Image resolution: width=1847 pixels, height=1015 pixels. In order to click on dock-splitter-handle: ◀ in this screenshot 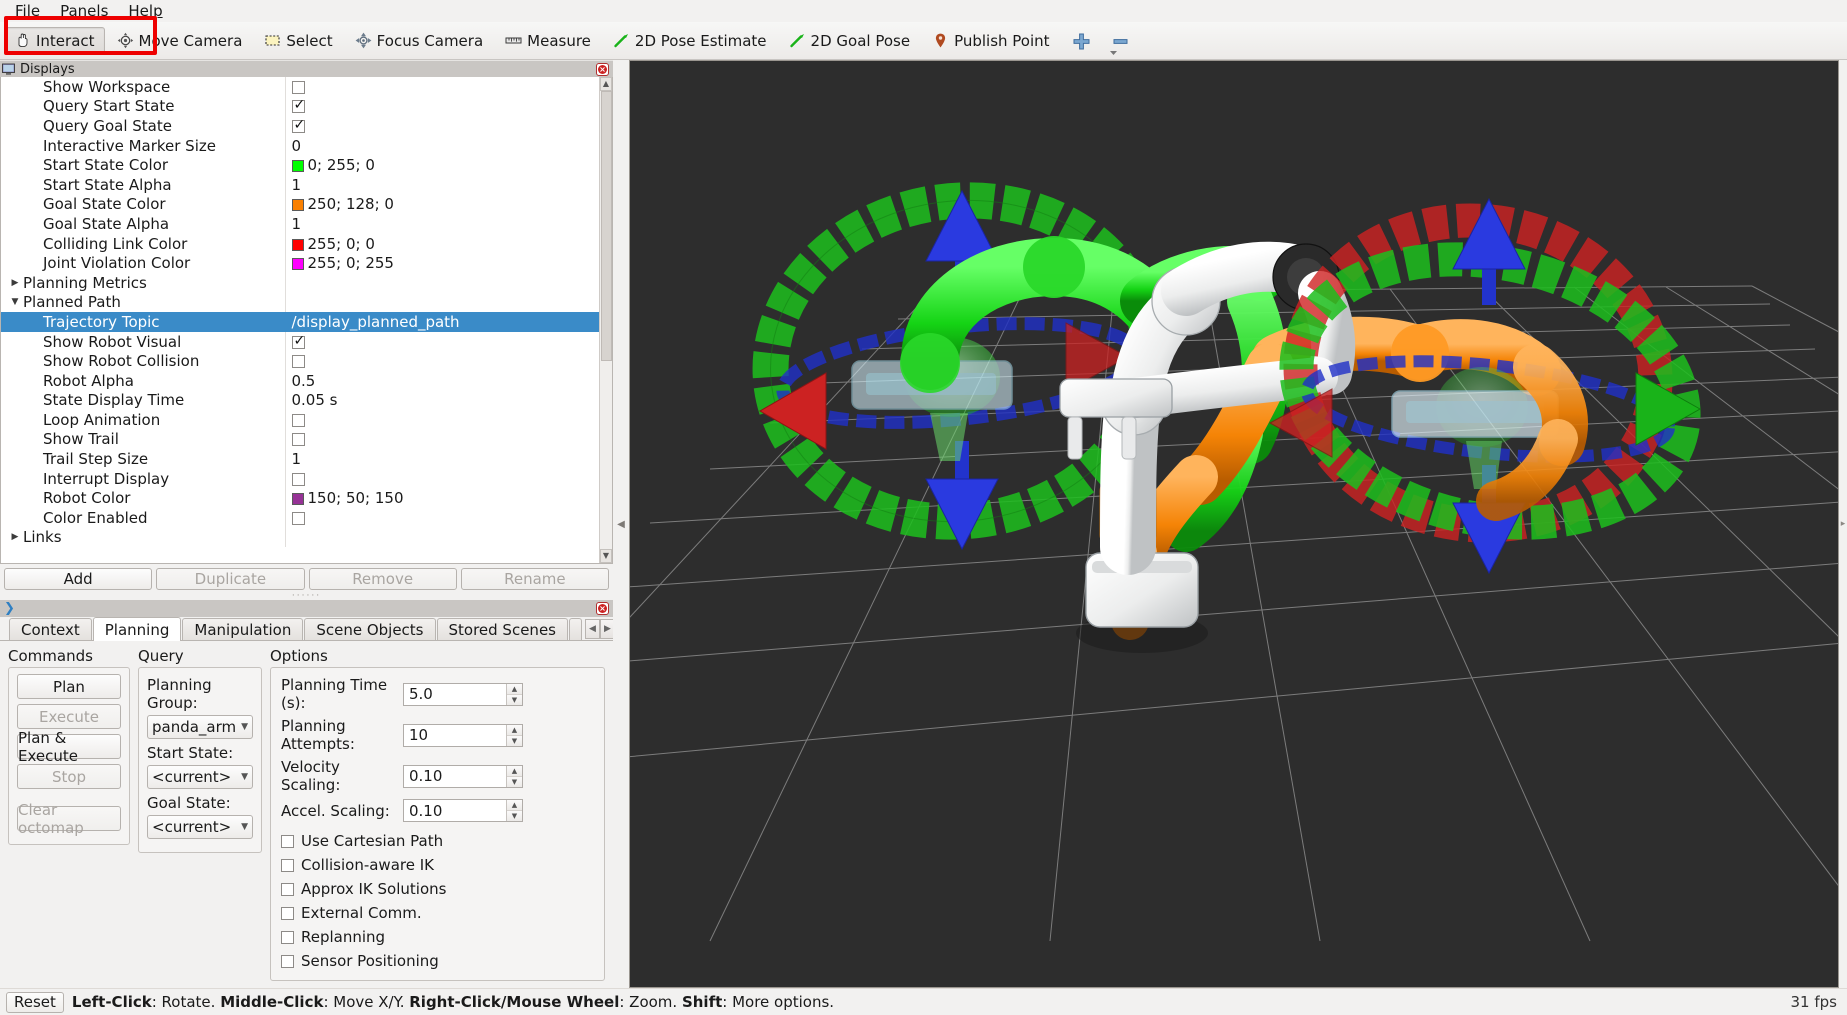, I will do `click(621, 524)`.